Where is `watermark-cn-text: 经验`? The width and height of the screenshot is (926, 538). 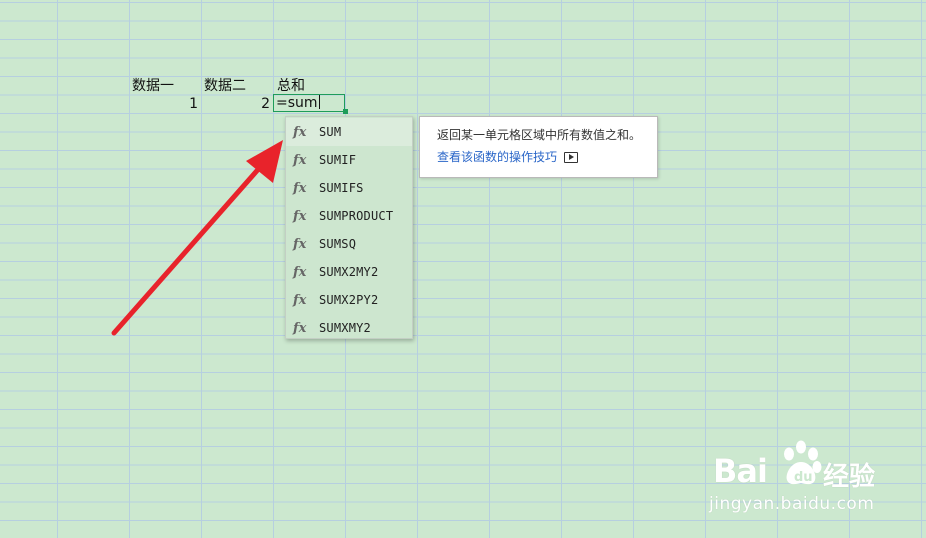
watermark-cn-text: 经验 is located at coordinates (849, 477).